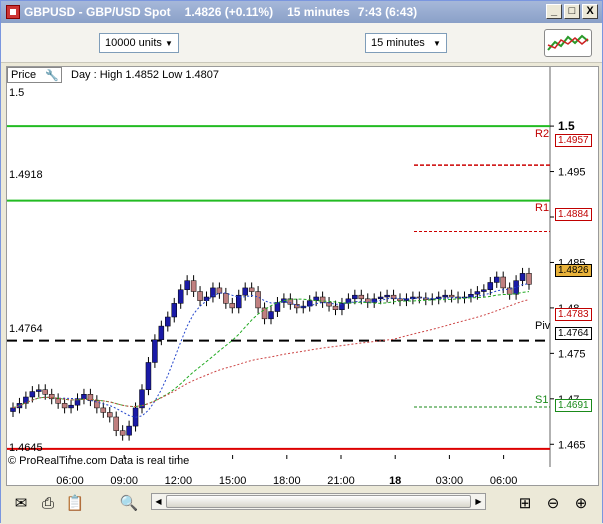 Image resolution: width=603 pixels, height=524 pixels. Describe the element at coordinates (573, 140) in the screenshot. I see `r2-value: 1.4957` at that location.